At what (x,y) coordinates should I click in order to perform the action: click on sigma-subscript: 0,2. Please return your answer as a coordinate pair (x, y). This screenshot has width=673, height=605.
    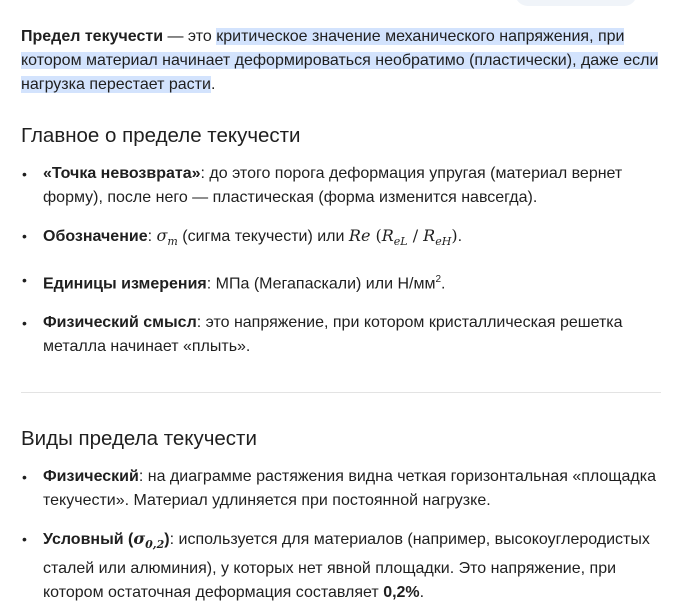
    Looking at the image, I should click on (155, 544).